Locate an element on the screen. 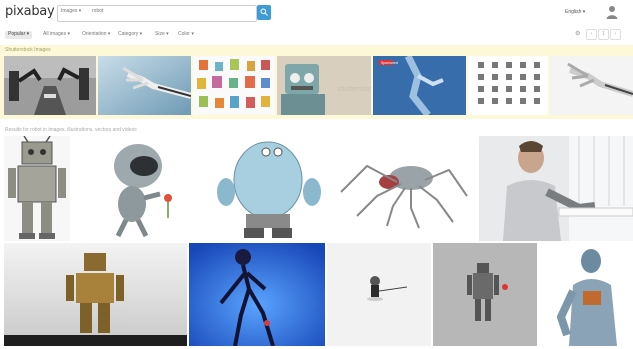 This screenshot has height=349, width=633. sponsored-label: Shutterstock Images is located at coordinates (28, 50).